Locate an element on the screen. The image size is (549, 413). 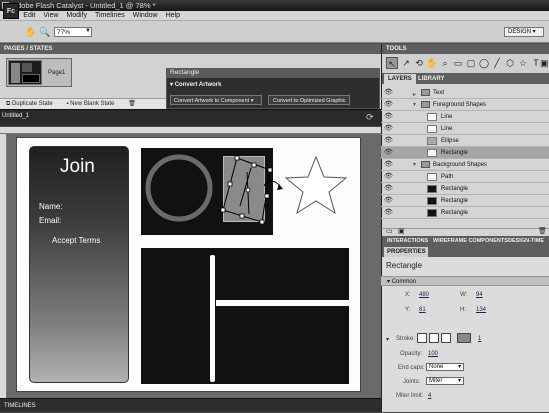
new-sublayer-icon: ▣ is located at coordinates (401, 232).